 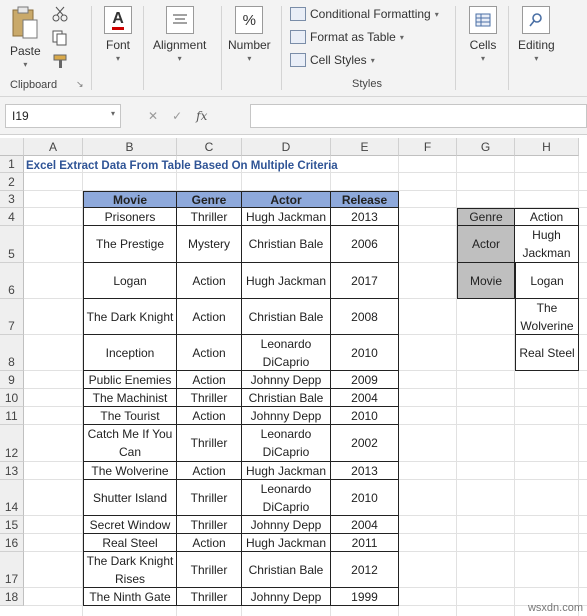 What do you see at coordinates (536, 20) in the screenshot?
I see `search-icon` at bounding box center [536, 20].